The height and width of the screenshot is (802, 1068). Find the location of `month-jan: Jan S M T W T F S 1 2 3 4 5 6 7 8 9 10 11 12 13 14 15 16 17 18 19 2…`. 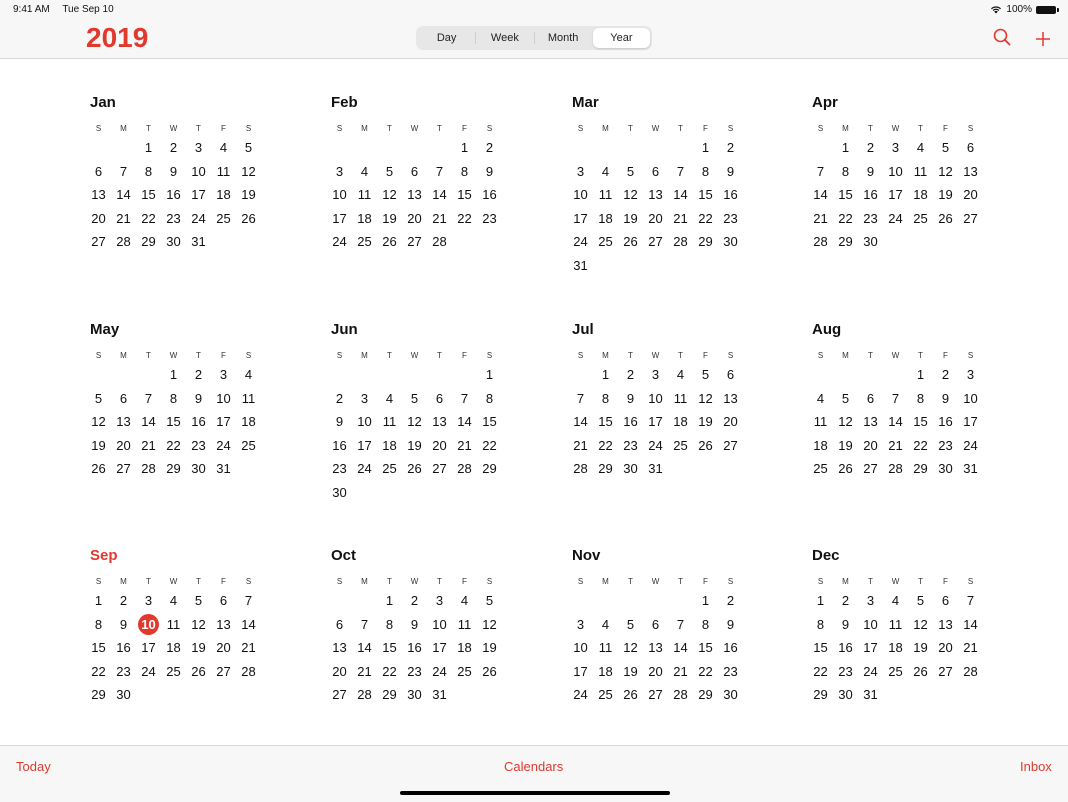

month-jan: Jan S M T W T F S 1 2 3 4 5 6 7 8 9 10 11 12 13 14 15 16 17 18 19 2… is located at coordinates (180, 174).